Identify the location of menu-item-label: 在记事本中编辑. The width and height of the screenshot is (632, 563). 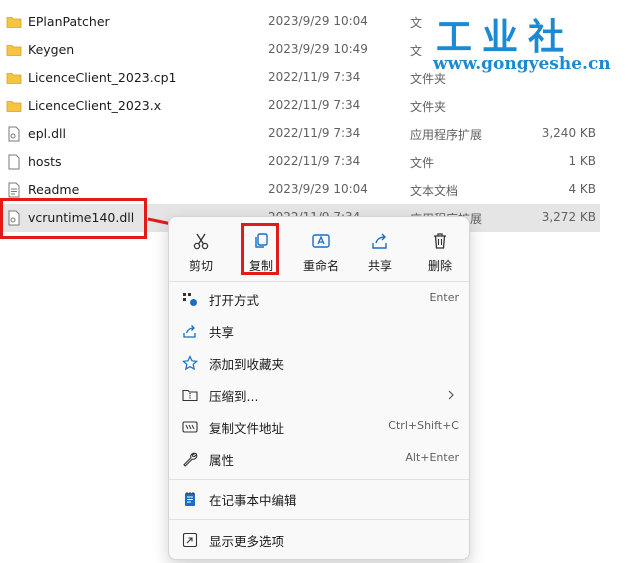
(253, 500).